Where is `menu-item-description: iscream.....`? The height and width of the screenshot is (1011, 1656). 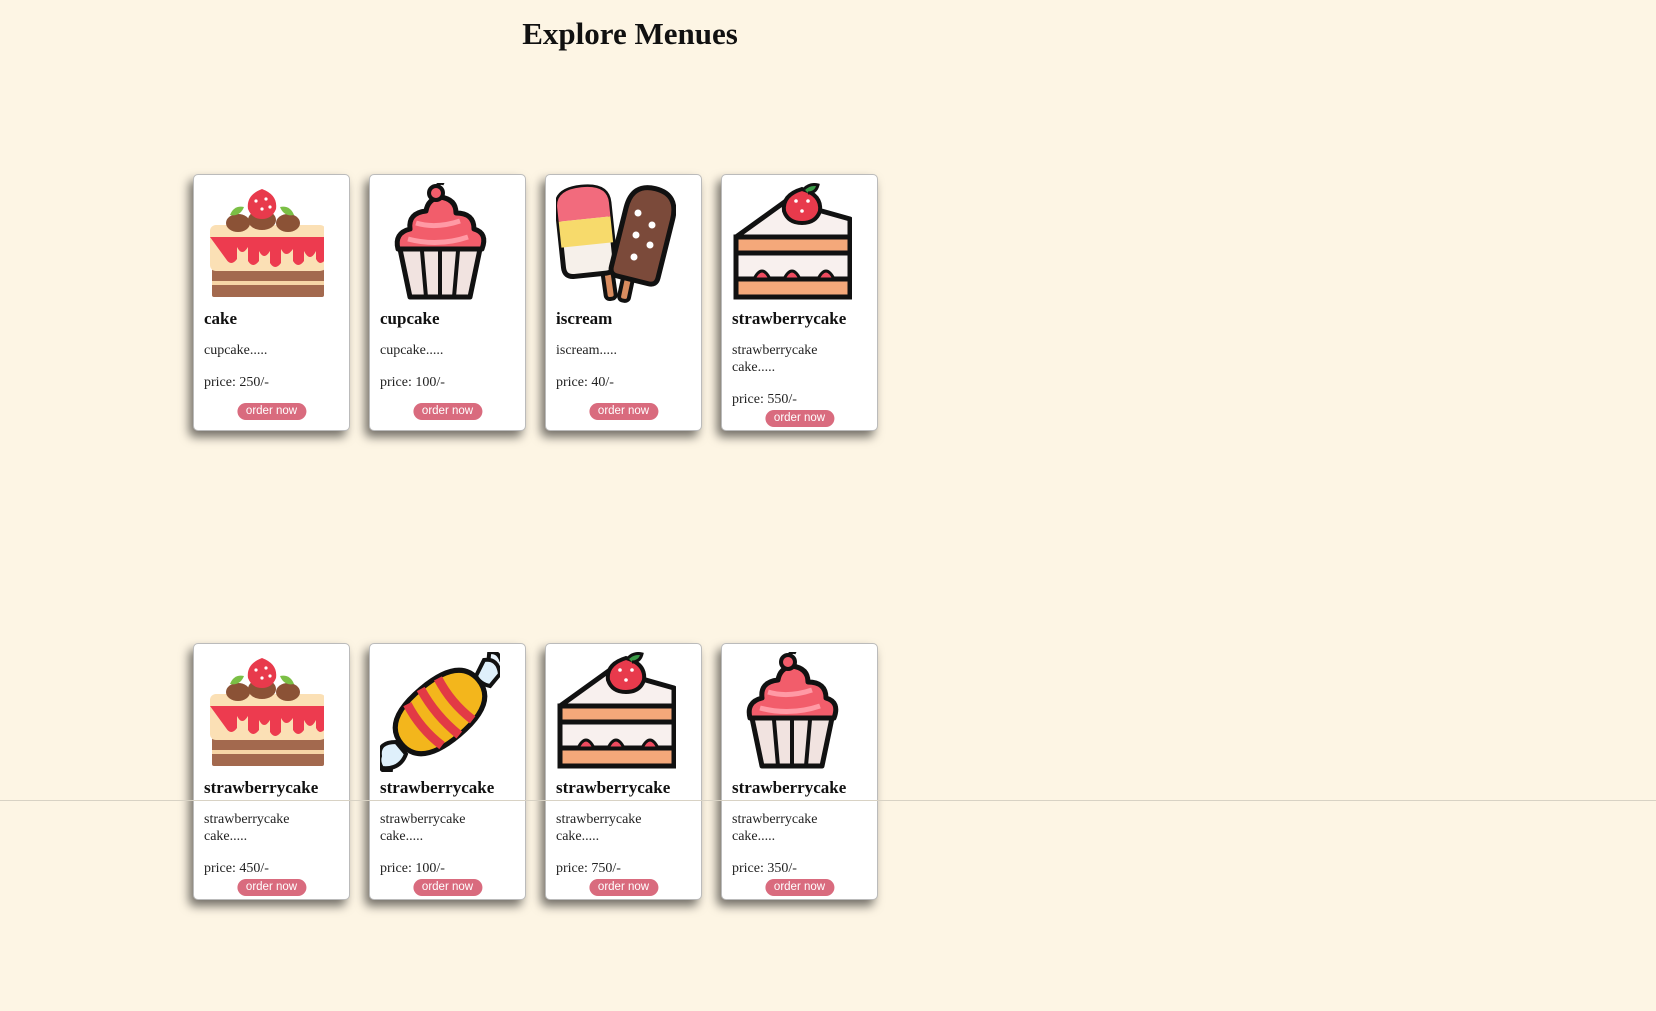 menu-item-description: iscream..... is located at coordinates (587, 350).